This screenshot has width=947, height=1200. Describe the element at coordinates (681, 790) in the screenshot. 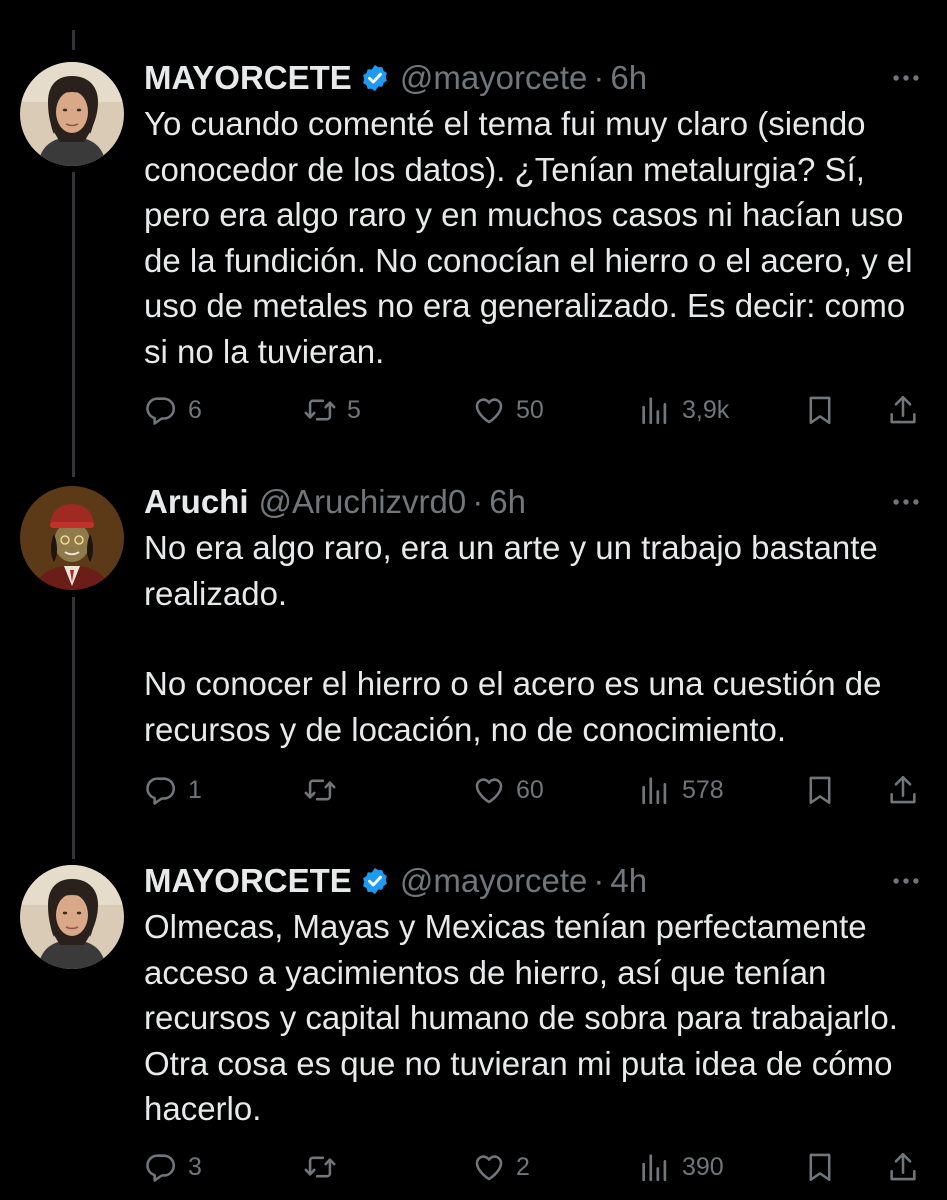

I see `views-button: 578` at that location.